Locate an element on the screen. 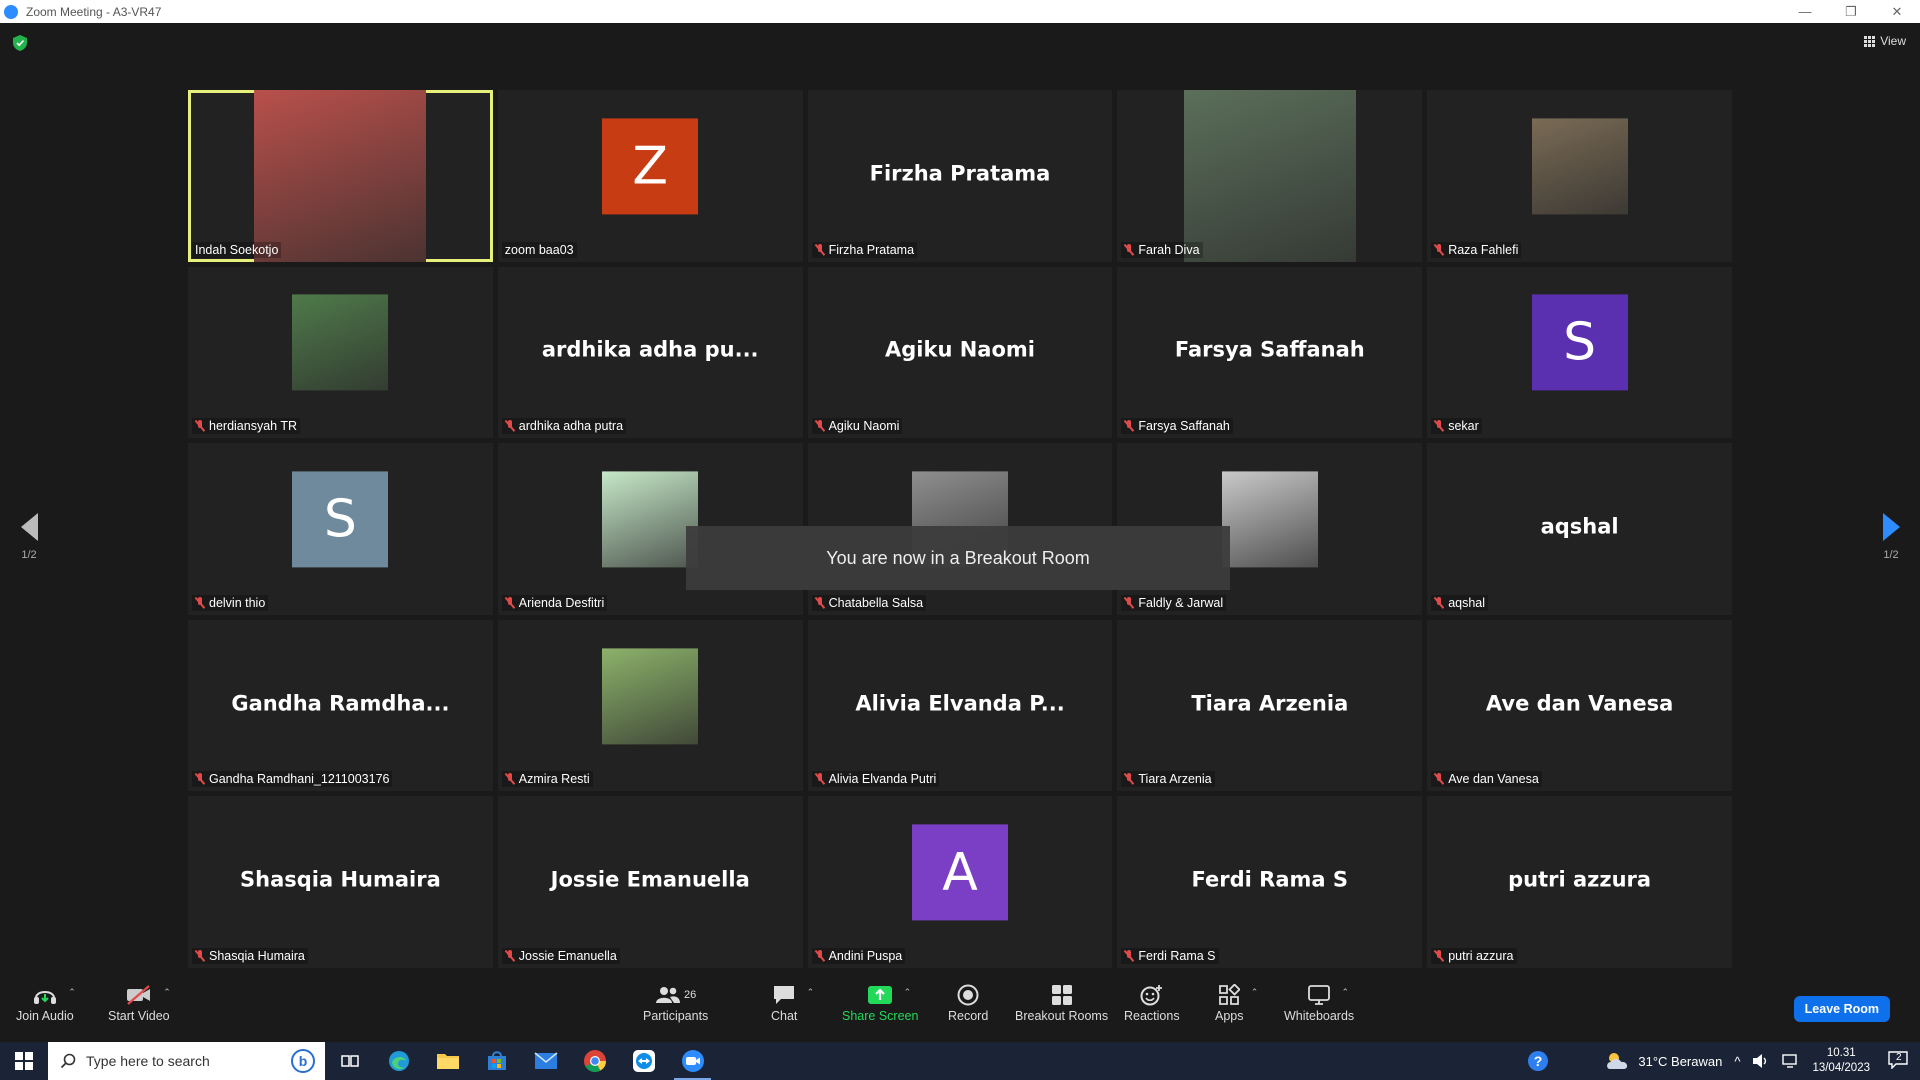 The height and width of the screenshot is (1080, 1920). restore-button: ❐ is located at coordinates (1851, 11).